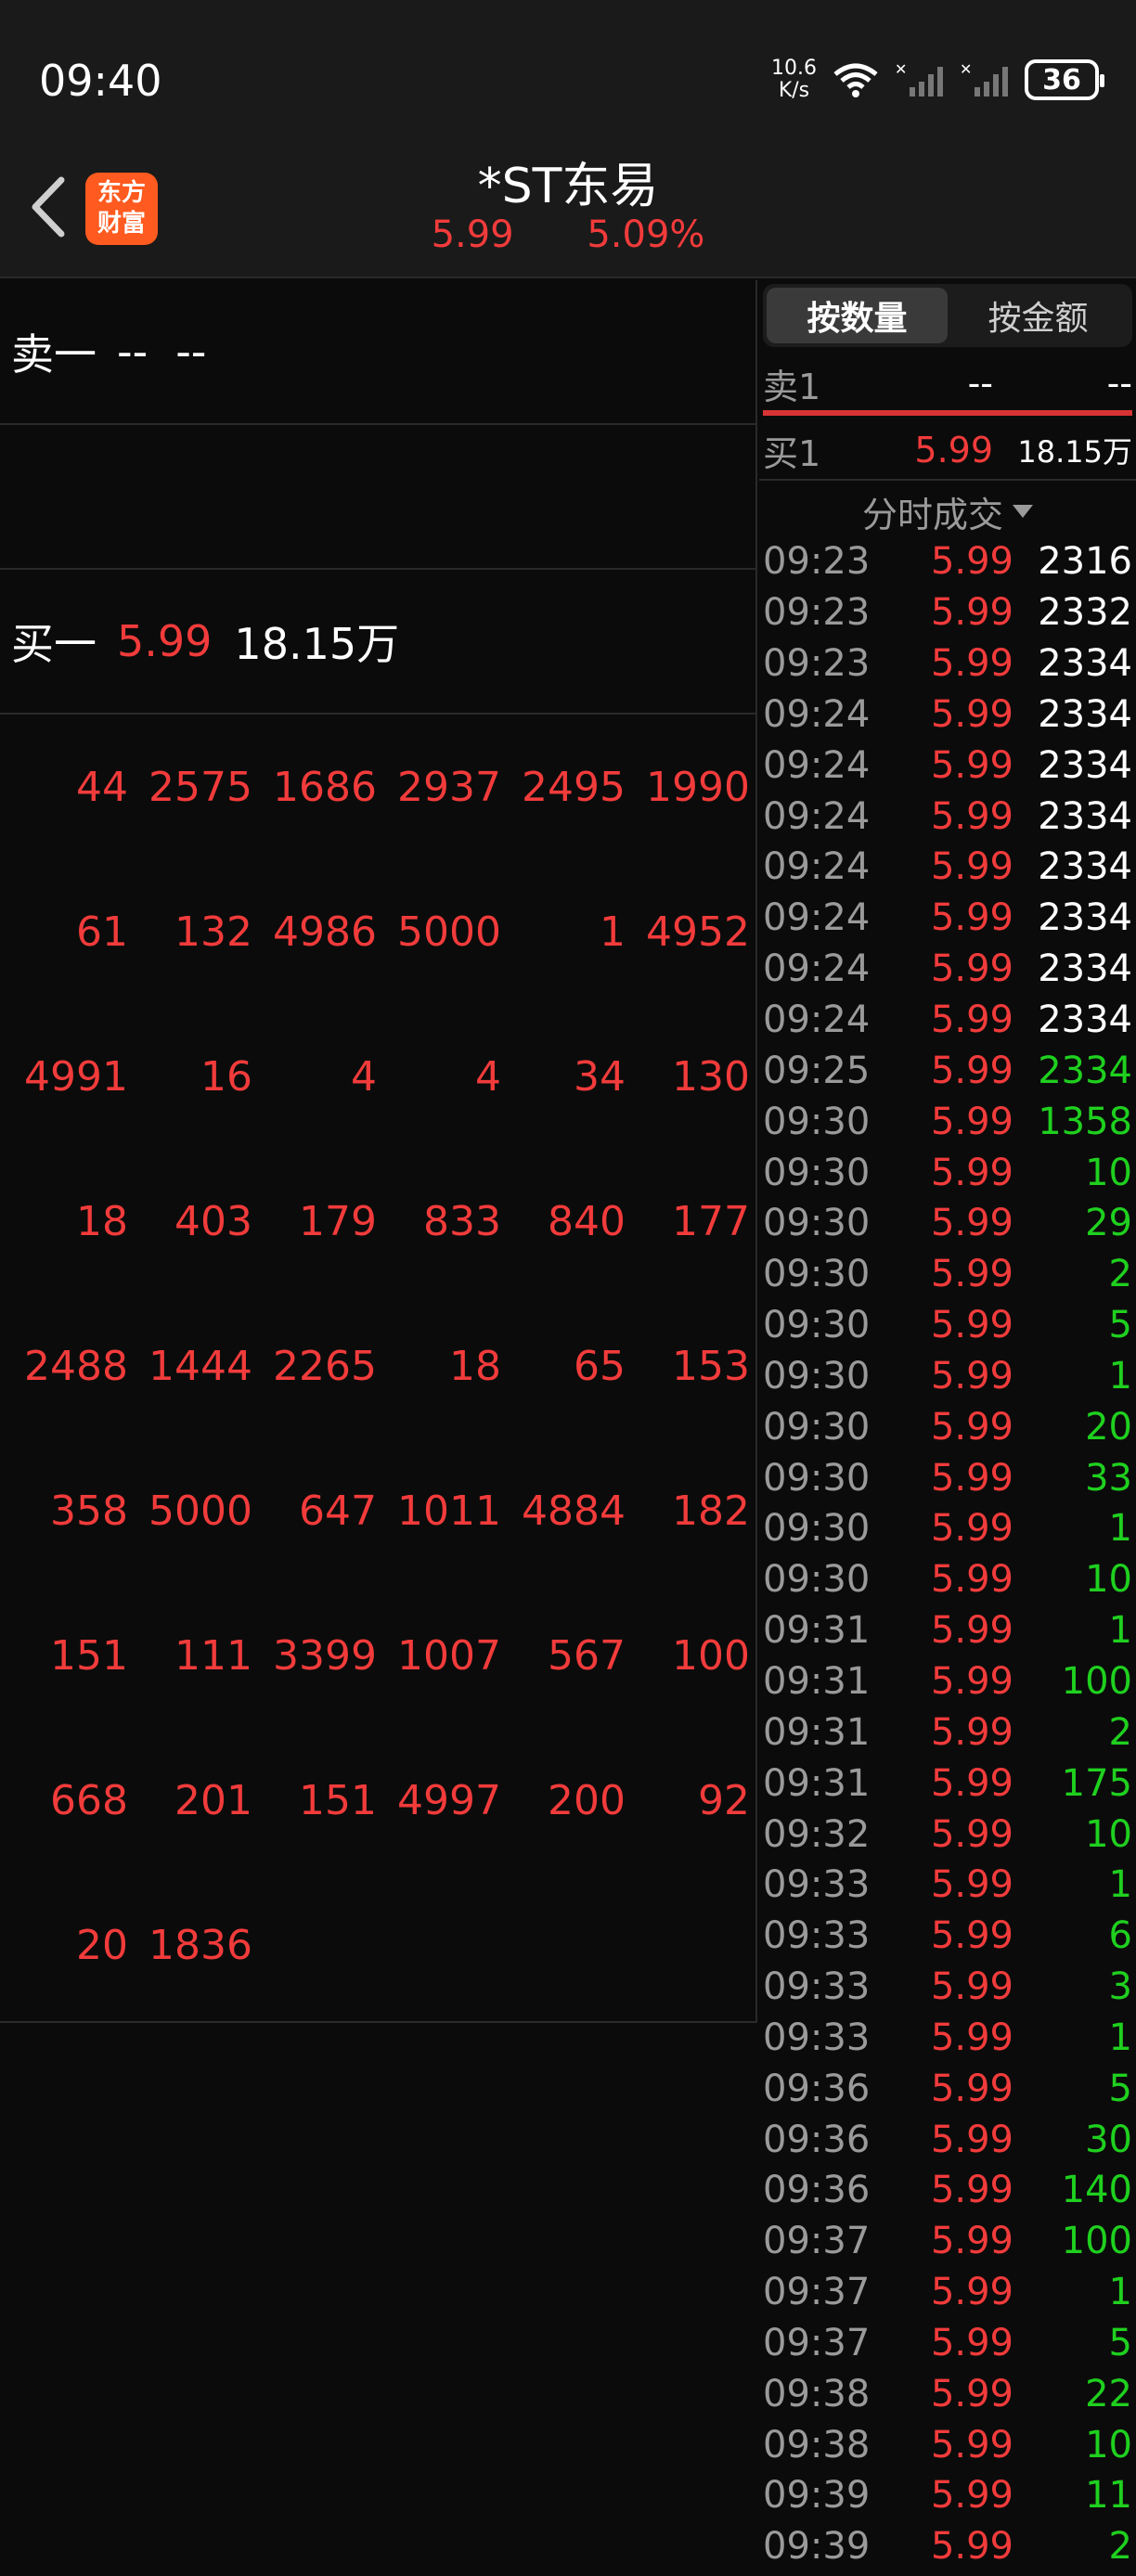  Describe the element at coordinates (948, 868) in the screenshot. I see `tick-row: 09:24 5.99 2334` at that location.